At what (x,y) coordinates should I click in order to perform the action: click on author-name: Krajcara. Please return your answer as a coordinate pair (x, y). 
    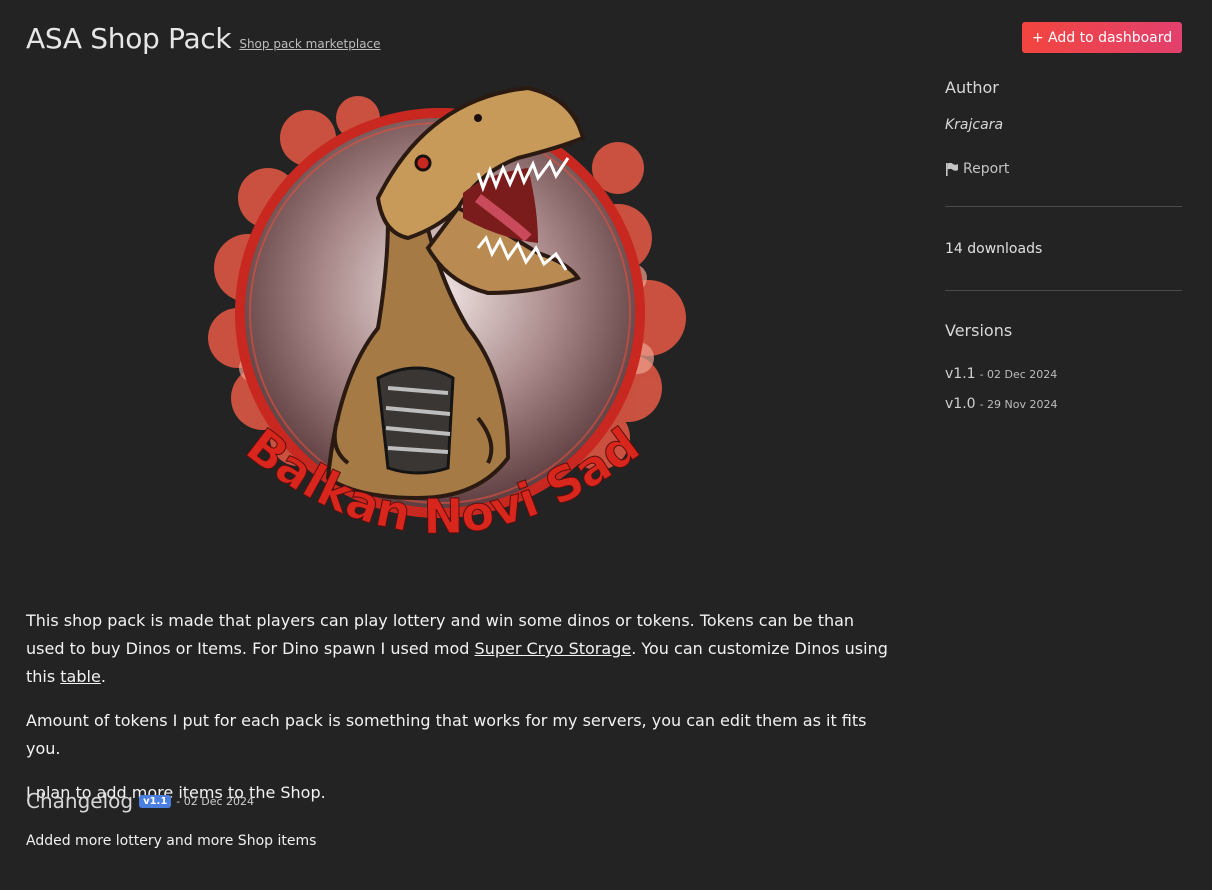
    Looking at the image, I should click on (1063, 125).